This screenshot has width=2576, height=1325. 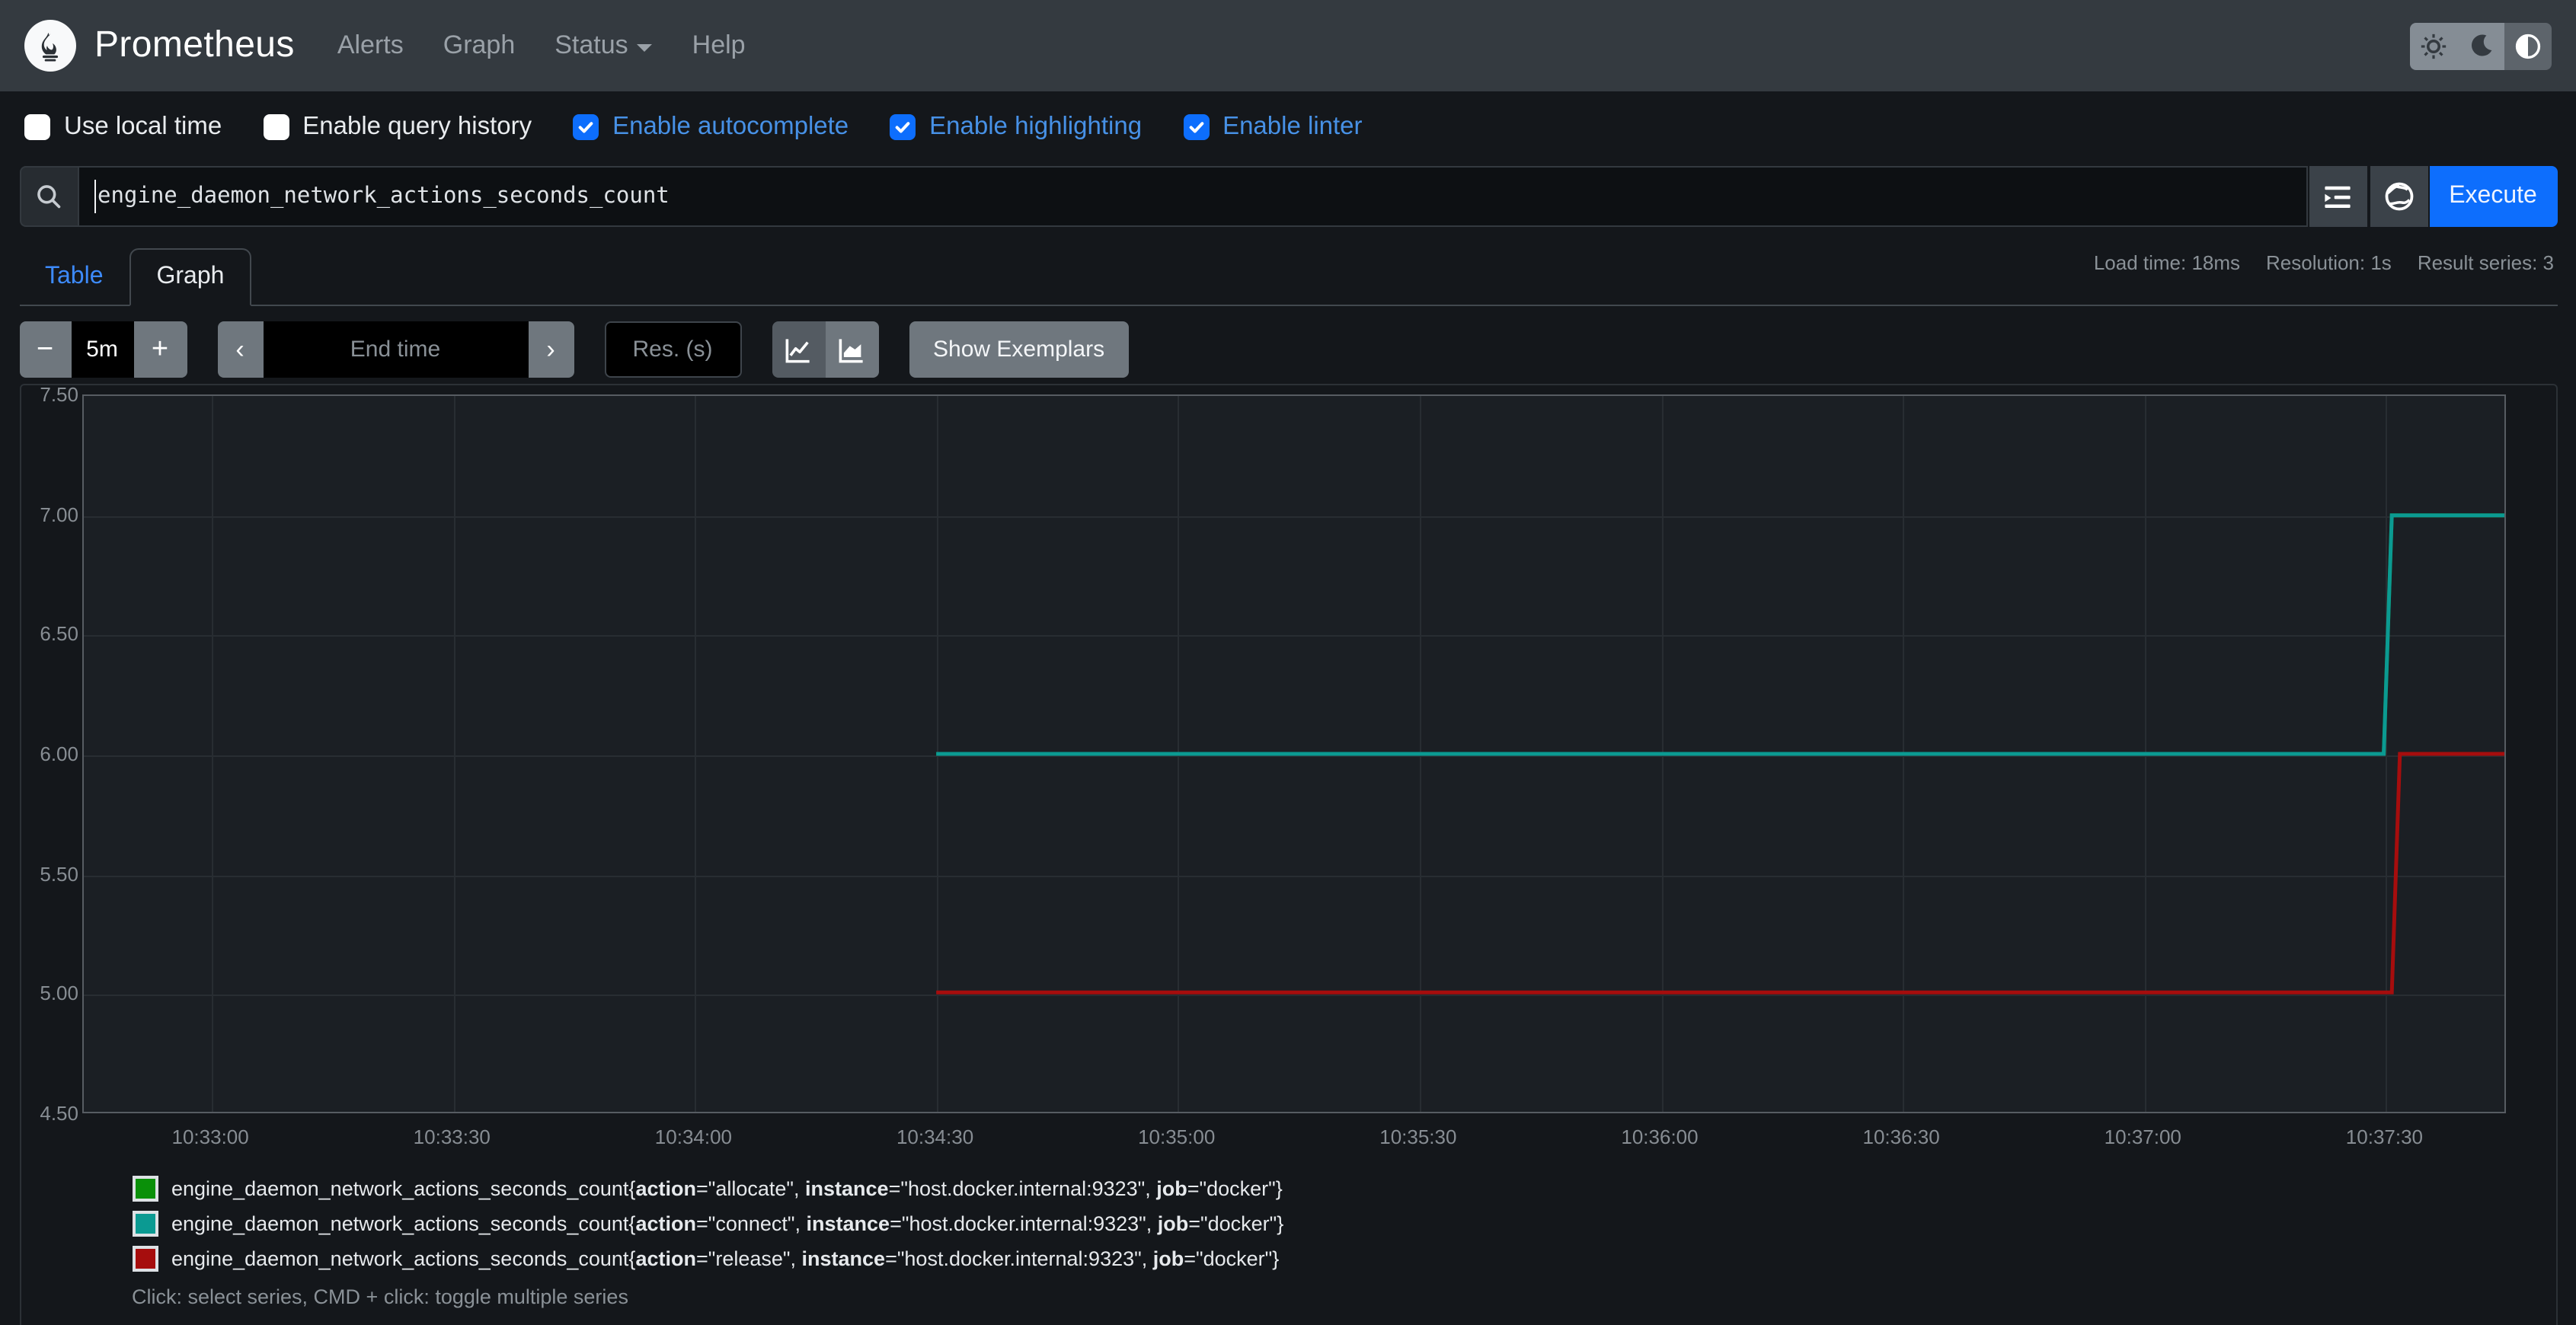 I want to click on increase-range-button: +, so click(x=160, y=349).